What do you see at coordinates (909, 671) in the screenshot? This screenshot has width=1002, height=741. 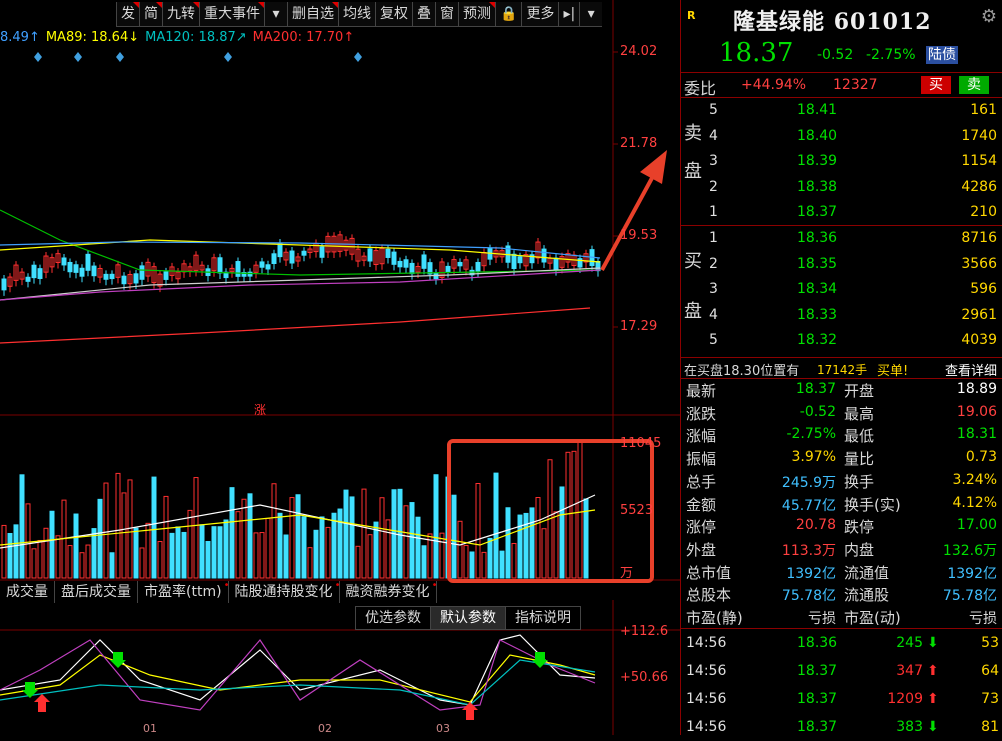 I see `tick-vol: 347` at bounding box center [909, 671].